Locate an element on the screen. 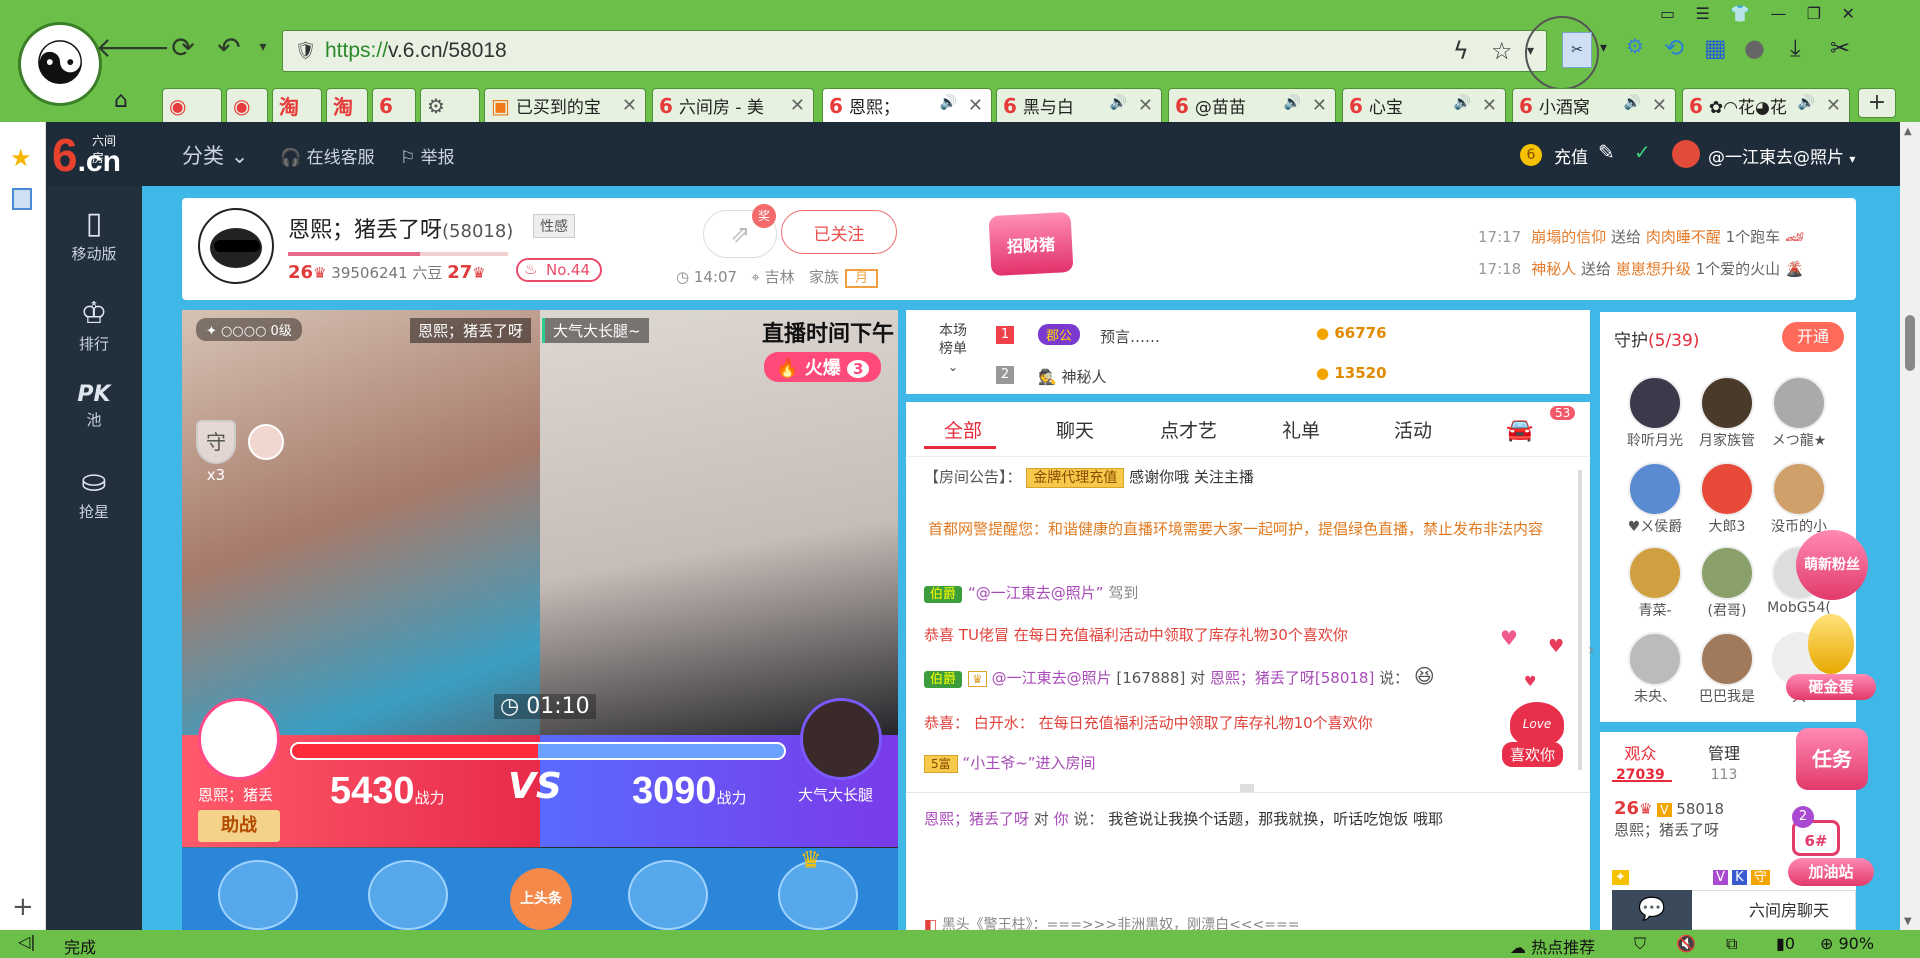 This screenshot has width=1920, height=958. tab-talent: 点才艺 is located at coordinates (1188, 429).